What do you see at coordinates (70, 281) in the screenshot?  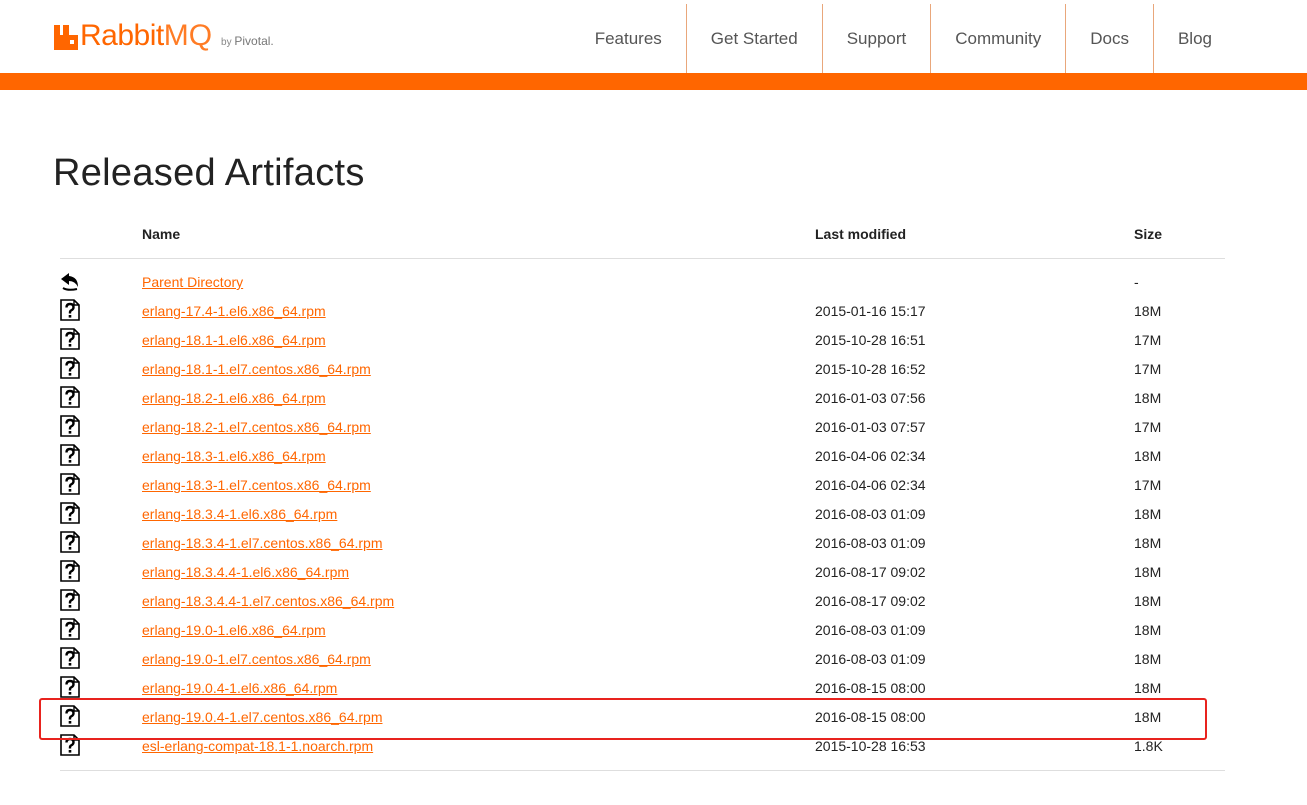 I see `back-icon` at bounding box center [70, 281].